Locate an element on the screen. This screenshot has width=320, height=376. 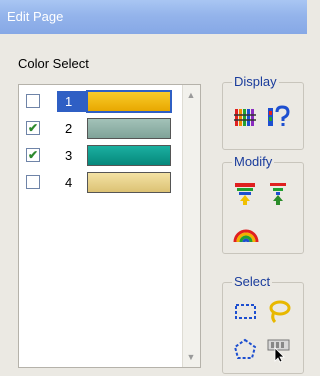
color-row-1: 1 is located at coordinates (99, 101).